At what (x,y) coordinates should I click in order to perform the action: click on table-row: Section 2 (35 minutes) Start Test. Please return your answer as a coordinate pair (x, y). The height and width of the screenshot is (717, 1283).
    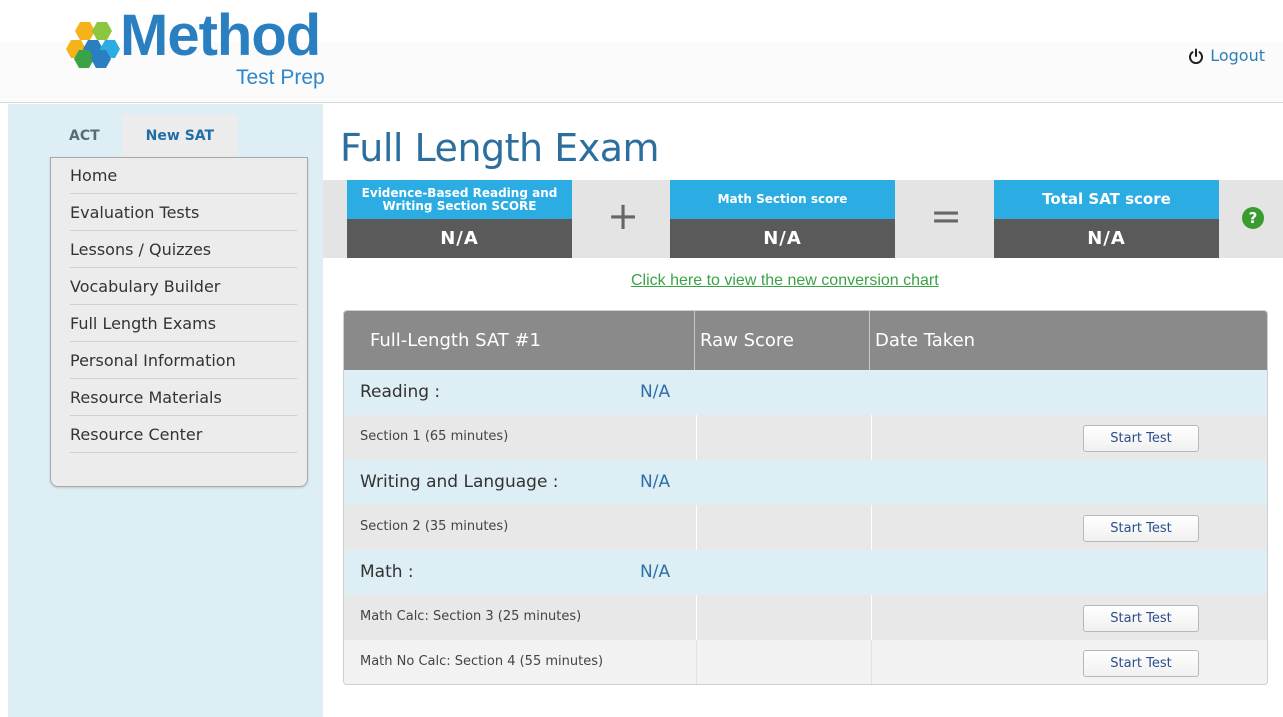
    Looking at the image, I should click on (805, 527).